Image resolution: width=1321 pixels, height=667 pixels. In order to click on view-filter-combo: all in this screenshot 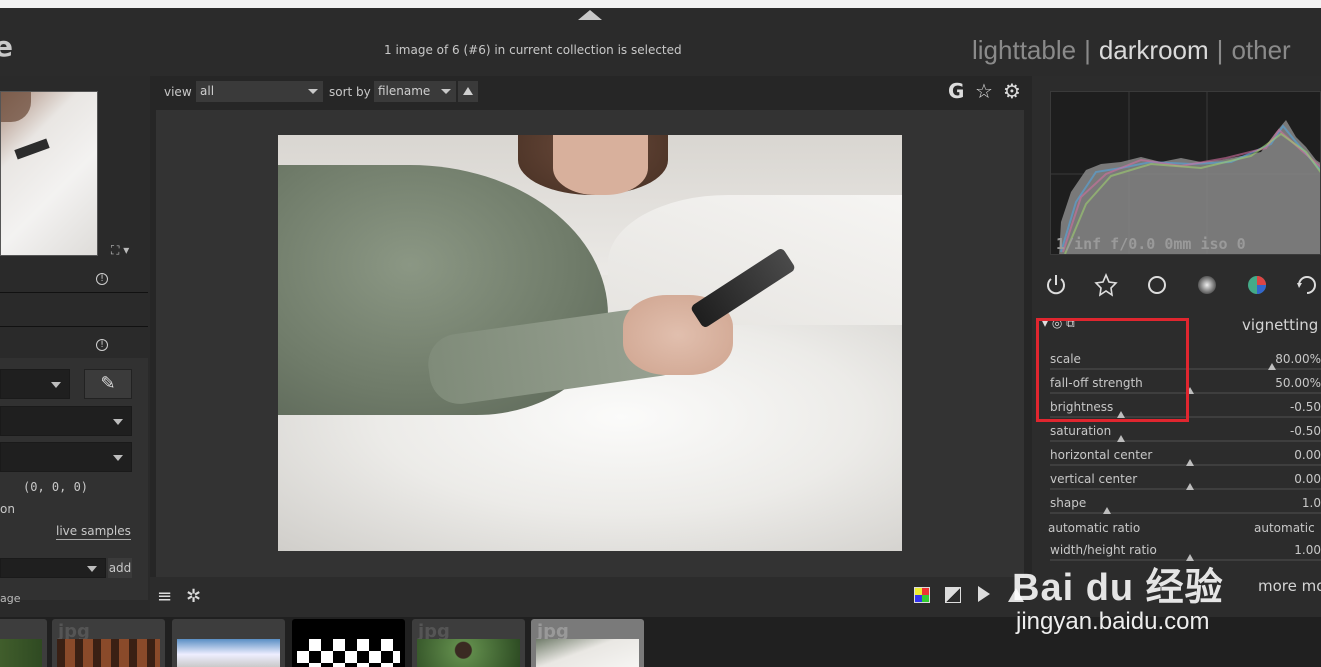, I will do `click(259, 91)`.